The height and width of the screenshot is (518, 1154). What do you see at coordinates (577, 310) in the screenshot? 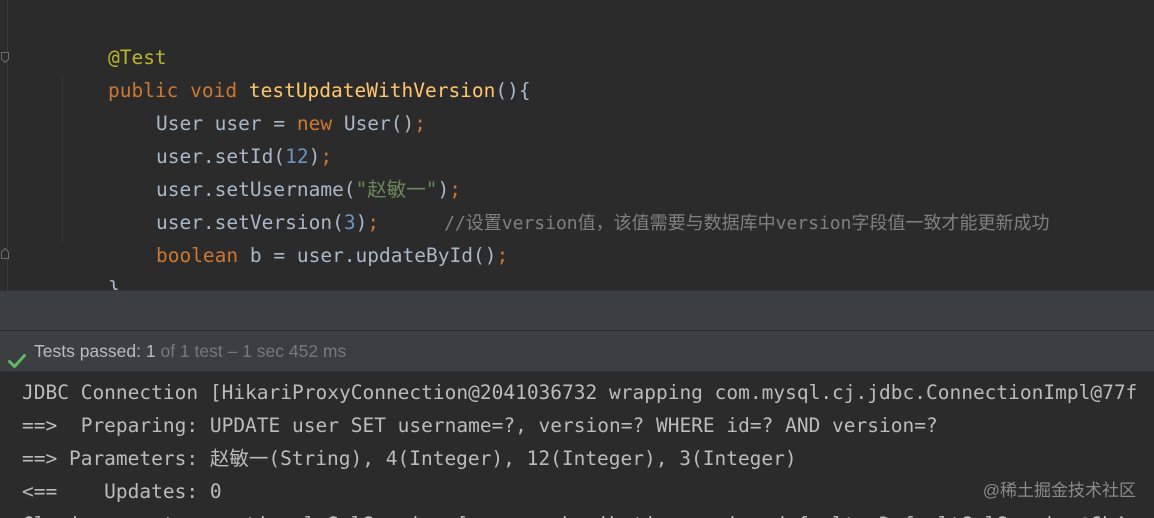
I see `panel-splitter` at bounding box center [577, 310].